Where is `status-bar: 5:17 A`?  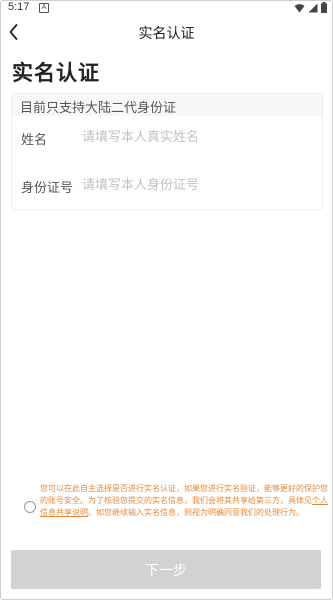
status-bar: 5:17 A is located at coordinates (166, 8).